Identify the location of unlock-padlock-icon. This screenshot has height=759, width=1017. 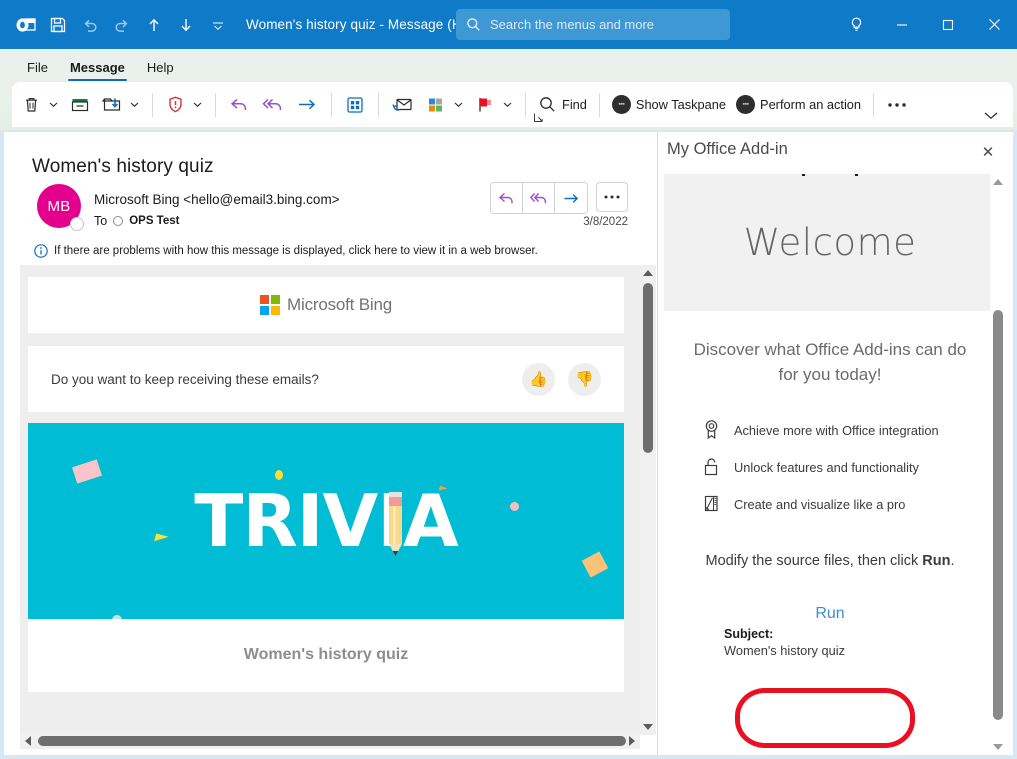
(711, 468).